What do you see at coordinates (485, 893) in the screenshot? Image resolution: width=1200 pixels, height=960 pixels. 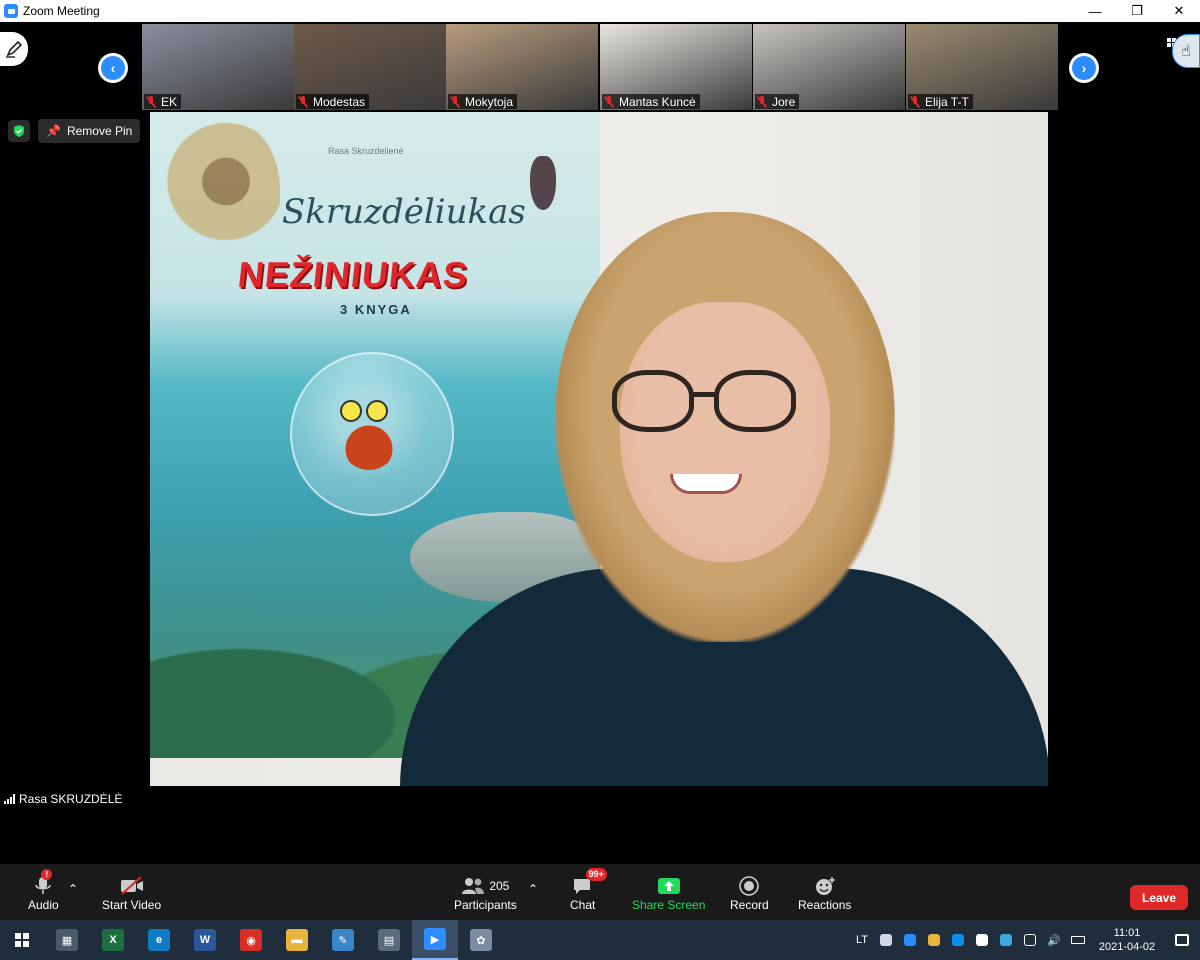 I see `participants-button: 205 Participants` at bounding box center [485, 893].